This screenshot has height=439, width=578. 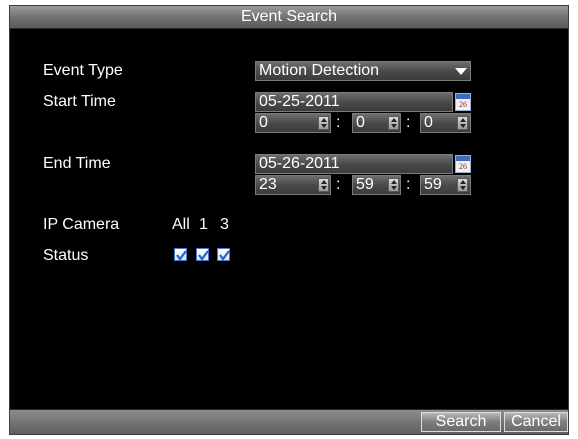 What do you see at coordinates (289, 17) in the screenshot?
I see `dialog-title: Event Search` at bounding box center [289, 17].